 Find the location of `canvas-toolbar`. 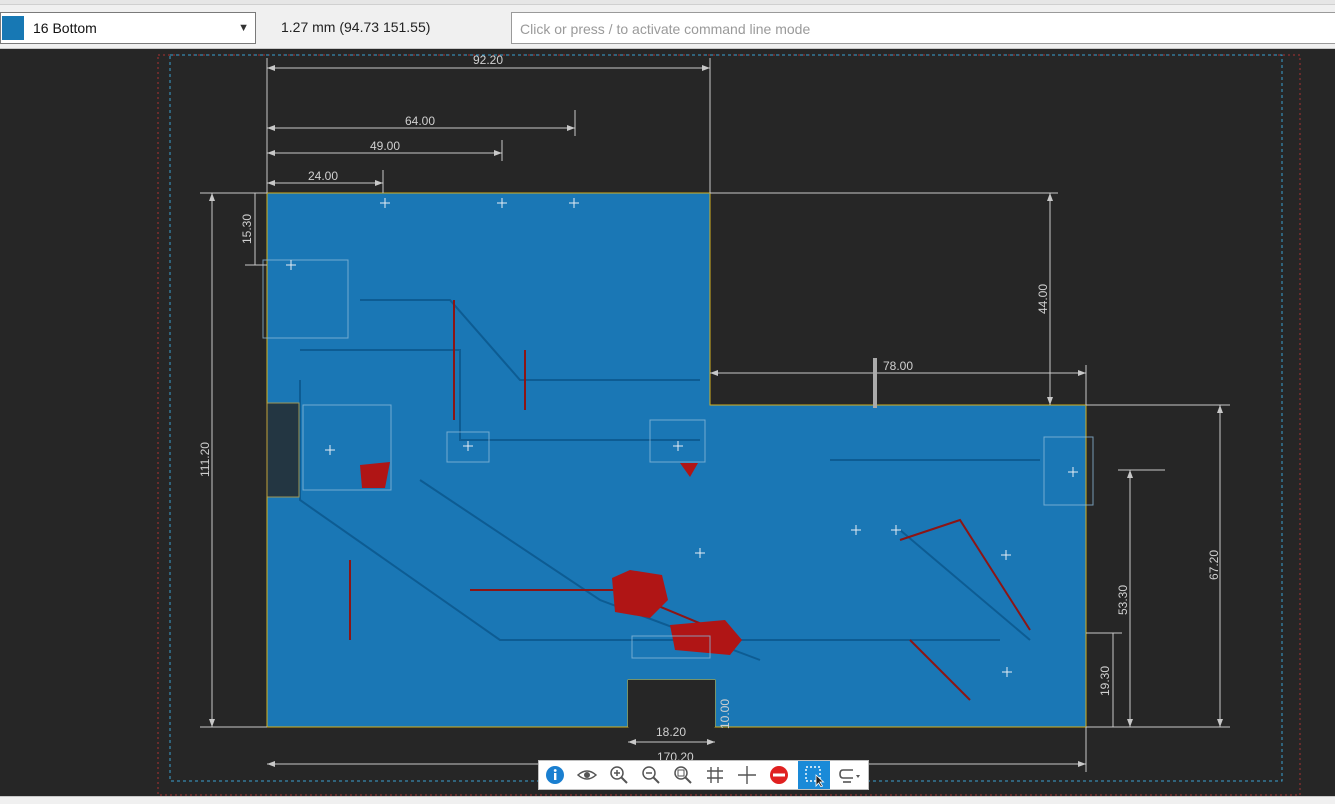

canvas-toolbar is located at coordinates (703, 775).